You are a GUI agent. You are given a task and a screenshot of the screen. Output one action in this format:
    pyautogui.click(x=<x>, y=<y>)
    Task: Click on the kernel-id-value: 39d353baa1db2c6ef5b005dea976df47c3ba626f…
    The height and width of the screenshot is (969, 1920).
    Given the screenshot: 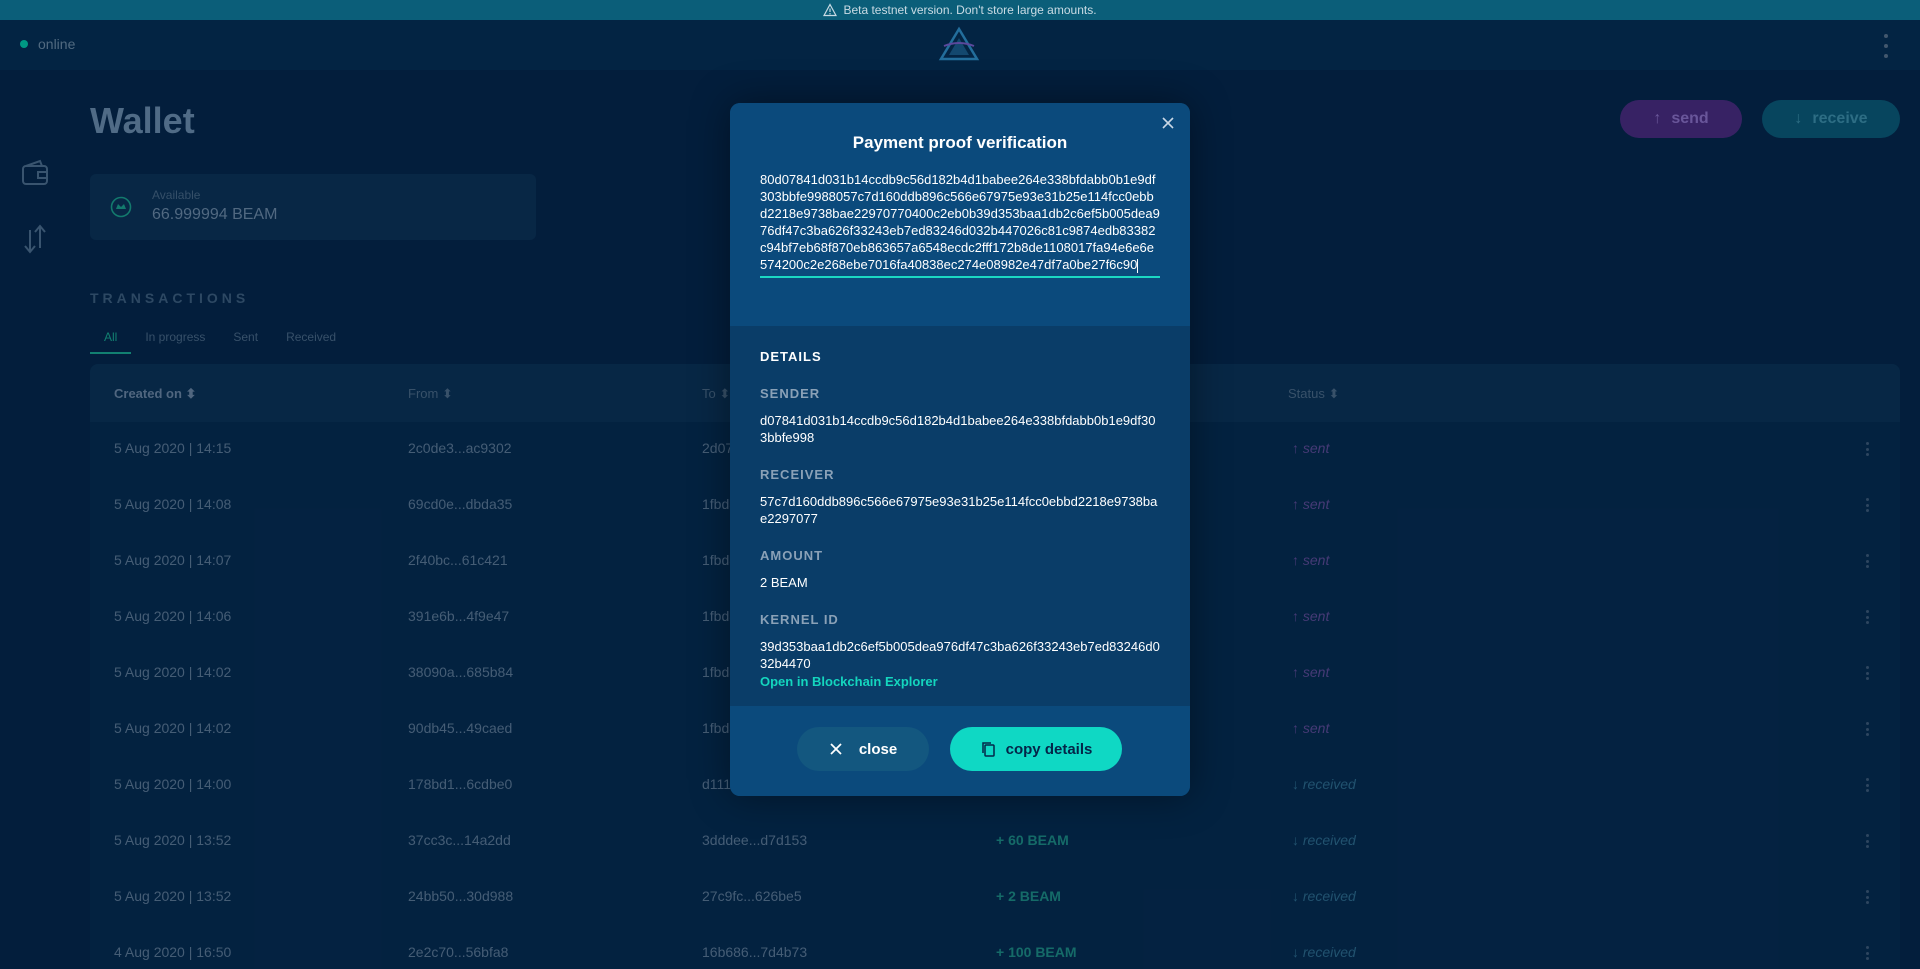 What is the action you would take?
    pyautogui.click(x=960, y=655)
    